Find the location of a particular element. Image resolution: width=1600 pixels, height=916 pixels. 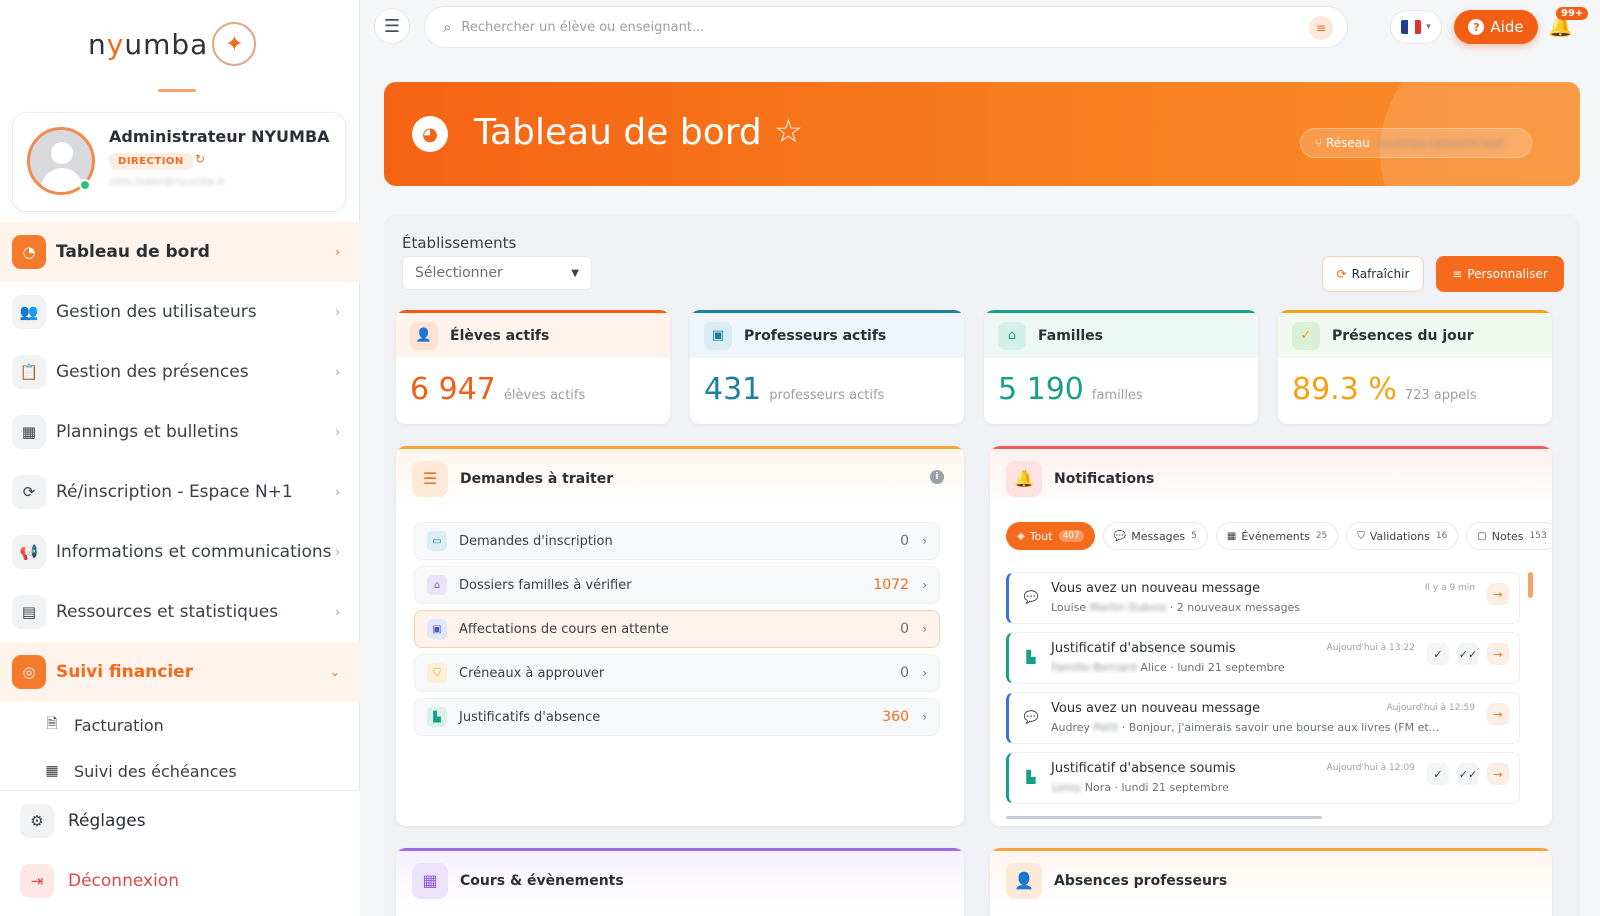

customize-label: Personnaliser is located at coordinates (1507, 274).